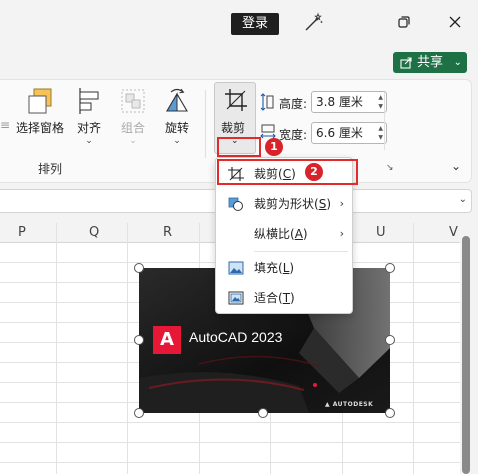  I want to click on rotate-icon, so click(177, 100).